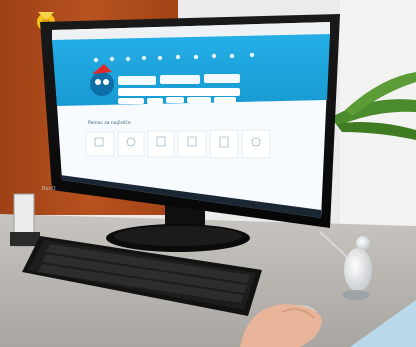 The image size is (416, 347). I want to click on search-input, so click(179, 92).